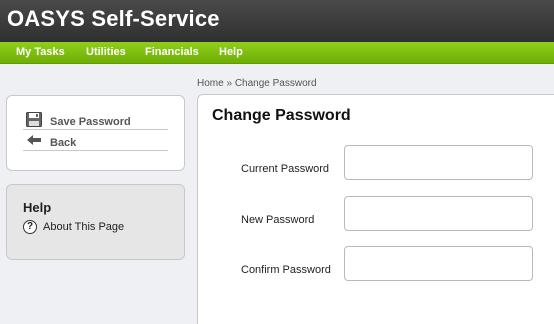 This screenshot has height=324, width=554. Describe the element at coordinates (40, 52) in the screenshot. I see `nav-my-tasks: My Tasks` at that location.